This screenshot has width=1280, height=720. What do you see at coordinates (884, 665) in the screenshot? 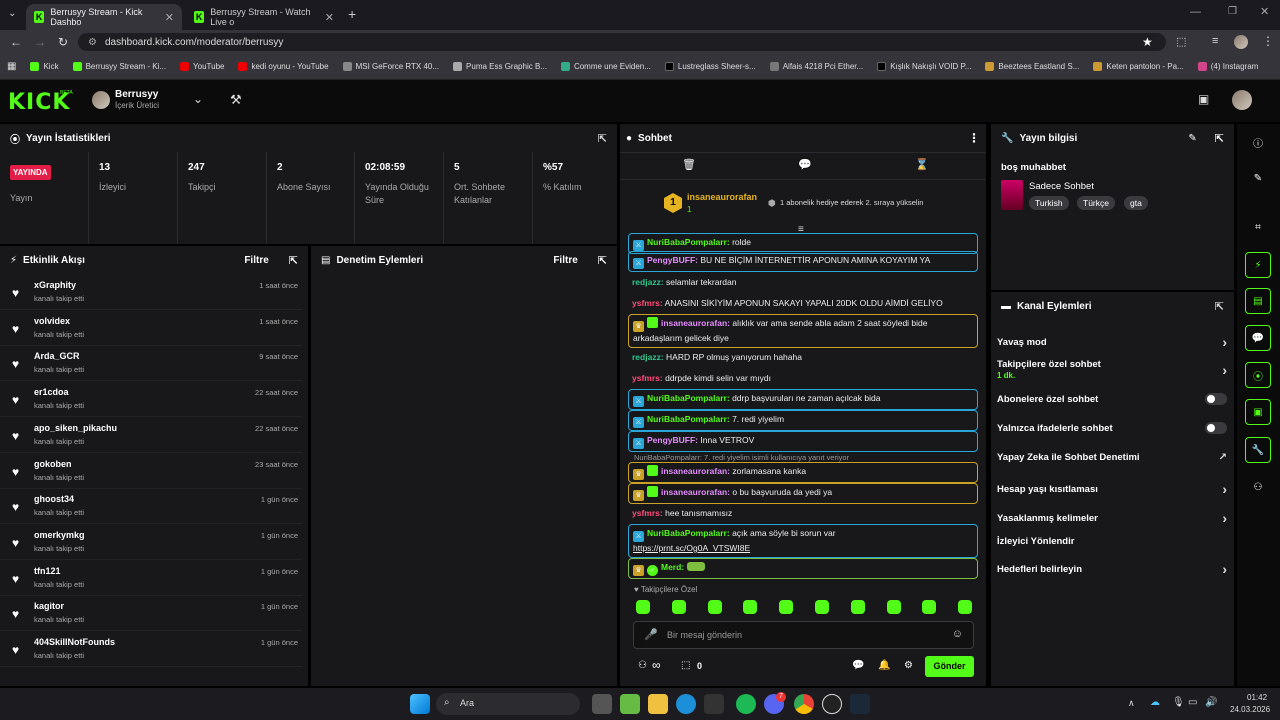
I see `bell-icon: 🔔` at bounding box center [884, 665].